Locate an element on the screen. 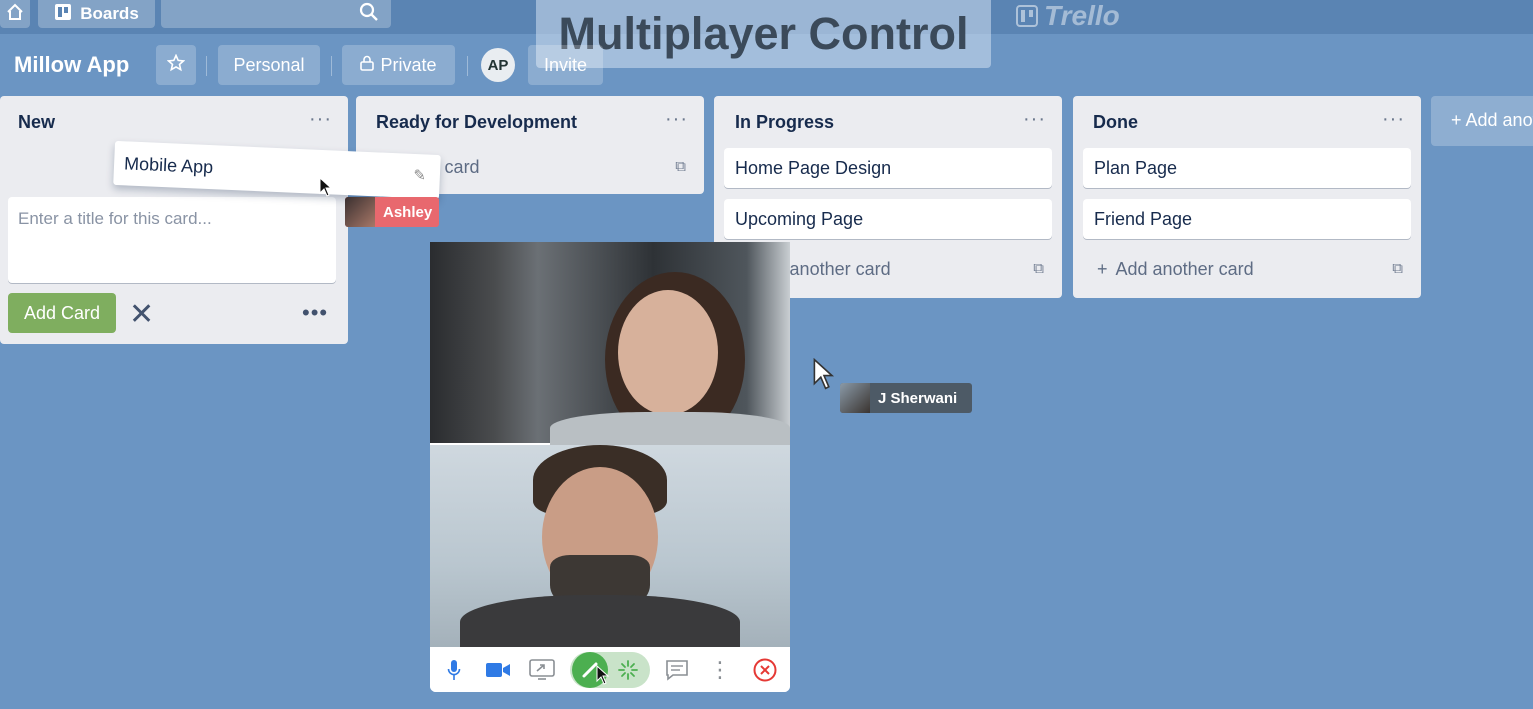 This screenshot has width=1533, height=709. search-icon is located at coordinates (369, 14).